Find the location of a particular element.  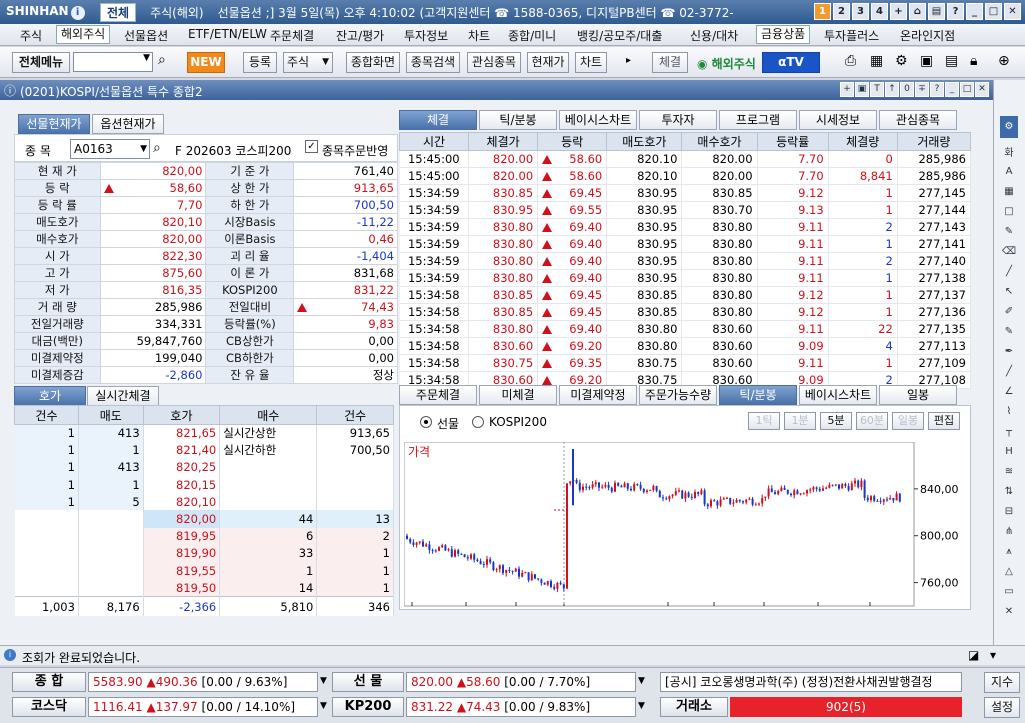

general-screen-button: 종합화면 is located at coordinates (373, 62).